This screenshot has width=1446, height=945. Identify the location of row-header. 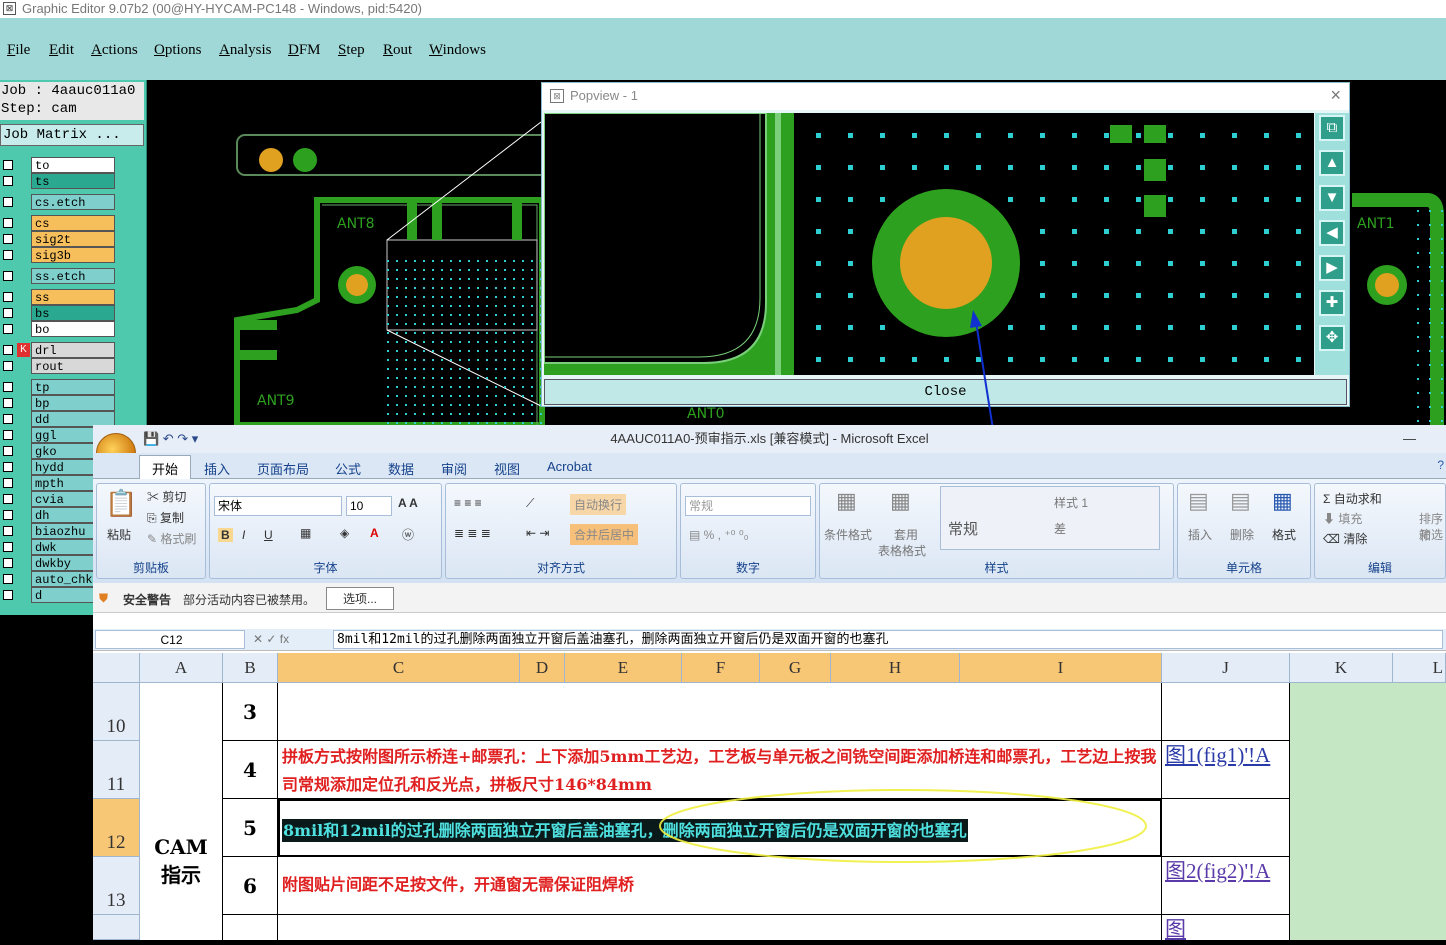
(116, 927).